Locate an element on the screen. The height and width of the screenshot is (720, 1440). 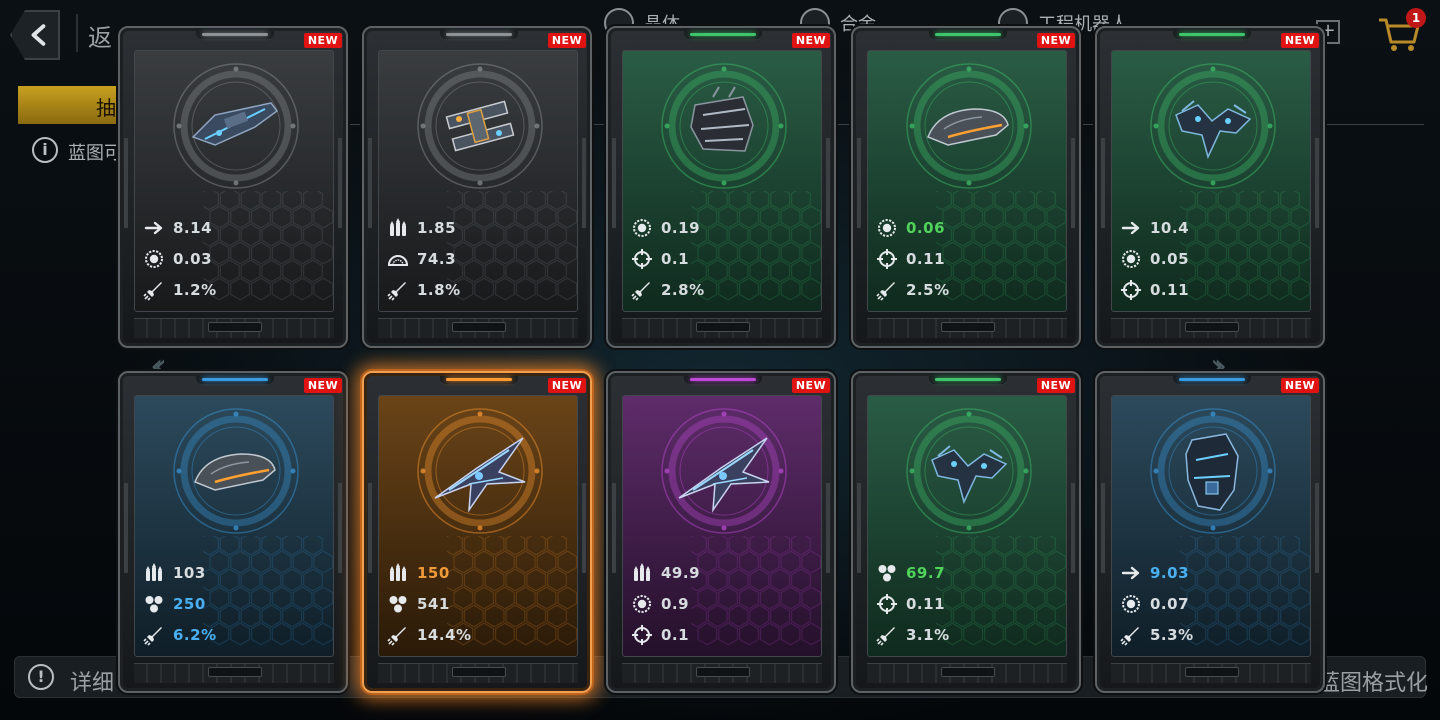
chevron-left-icon is located at coordinates (38, 35).